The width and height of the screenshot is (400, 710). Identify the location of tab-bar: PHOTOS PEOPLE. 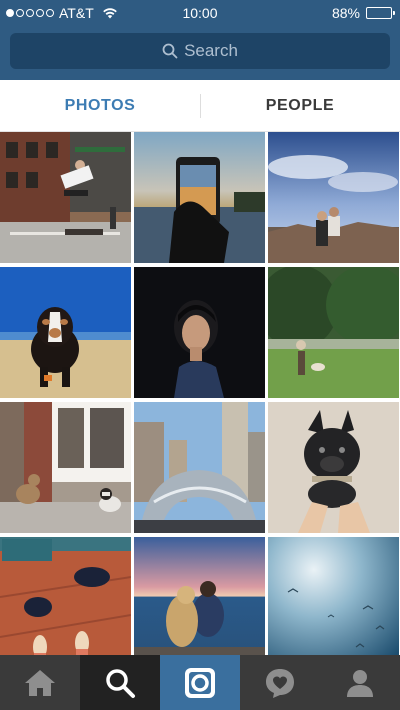
(200, 106).